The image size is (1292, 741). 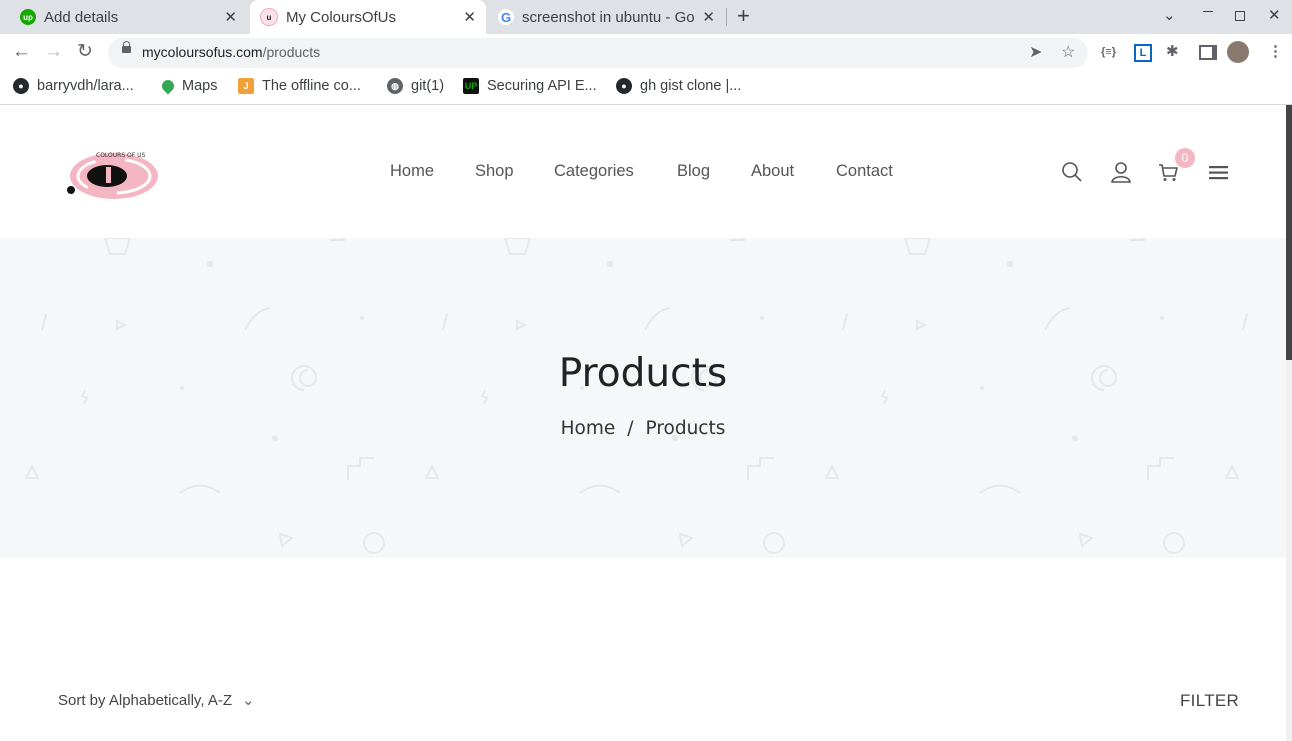 What do you see at coordinates (412, 171) in the screenshot?
I see `nav-home: Home` at bounding box center [412, 171].